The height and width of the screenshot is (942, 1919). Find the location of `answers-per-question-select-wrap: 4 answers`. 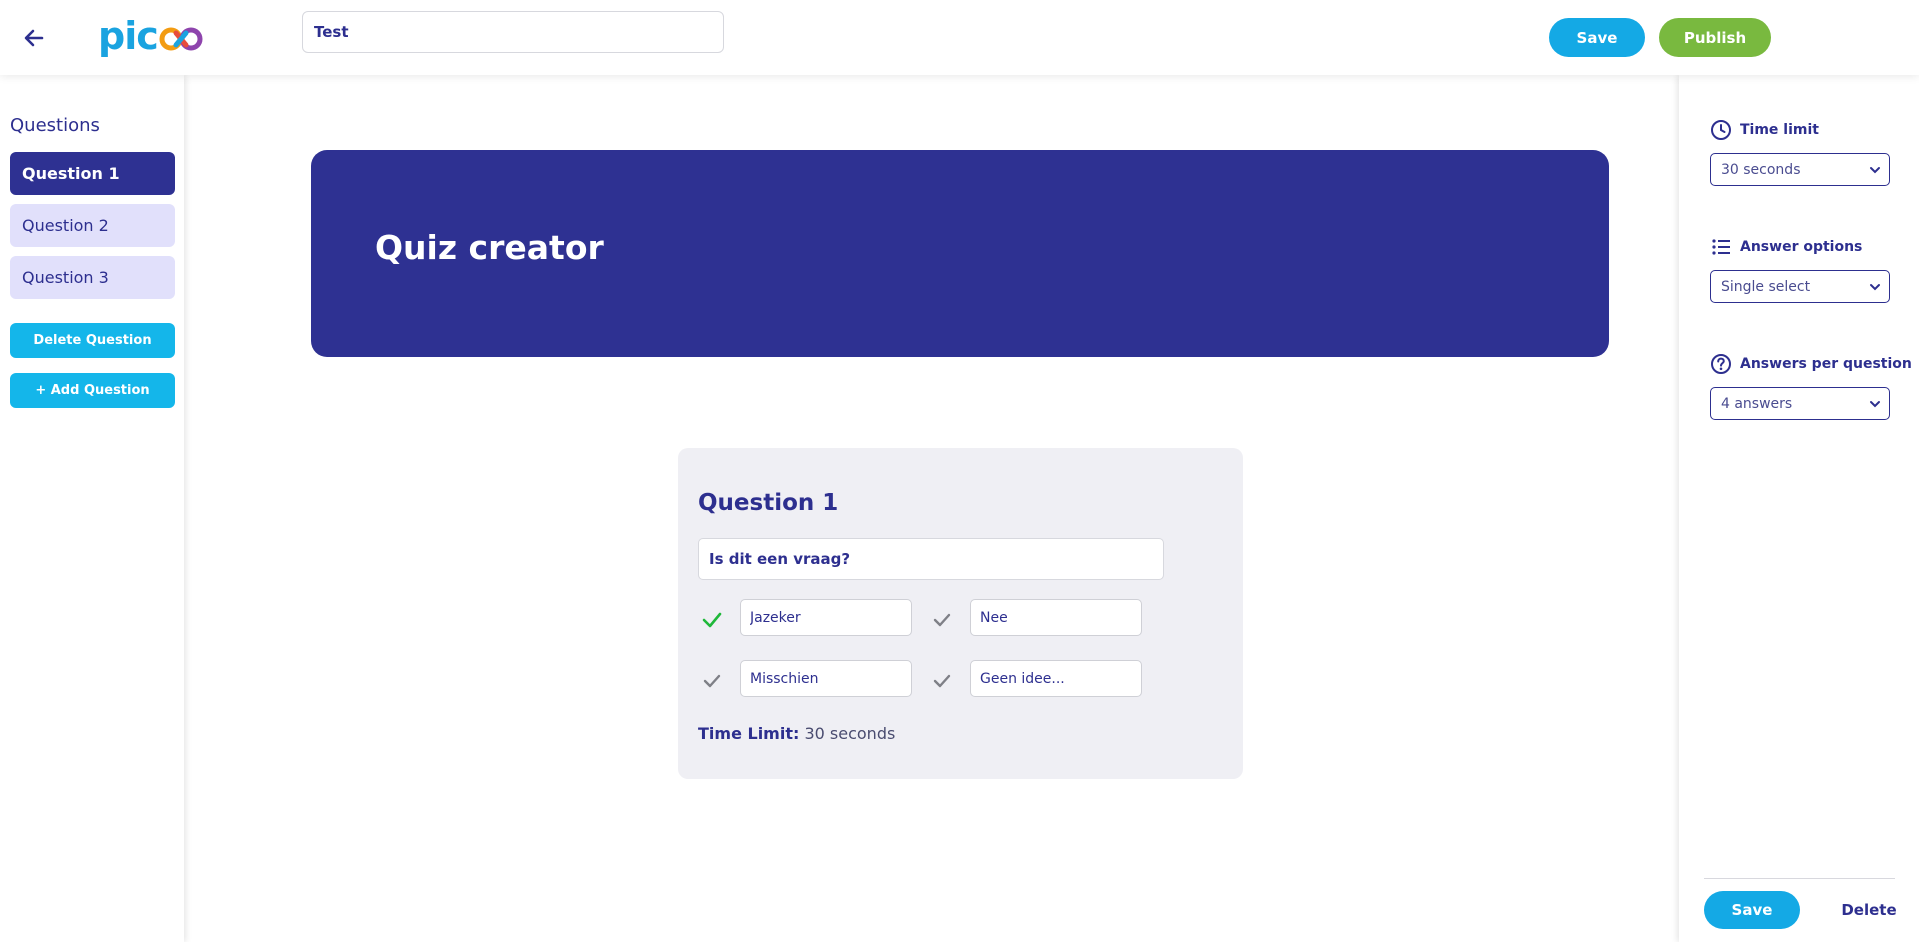

answers-per-question-select-wrap: 4 answers is located at coordinates (1800, 403).